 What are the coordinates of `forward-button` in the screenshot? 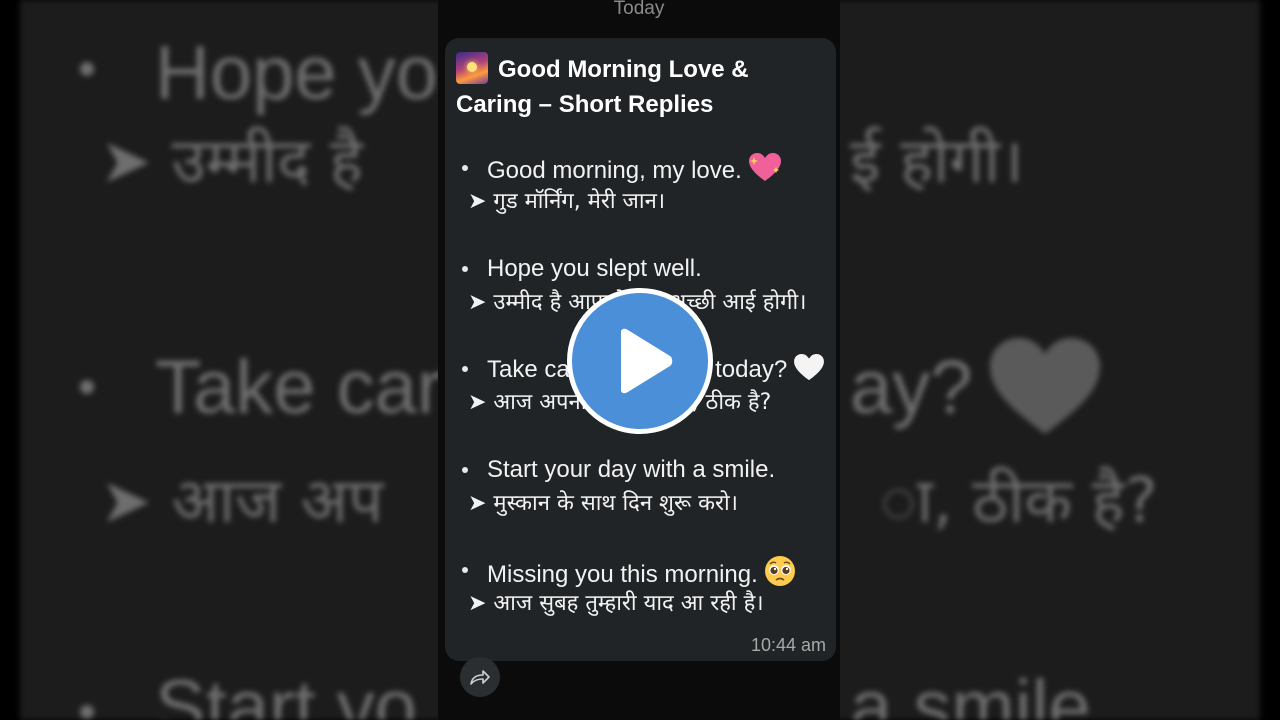 It's located at (480, 677).